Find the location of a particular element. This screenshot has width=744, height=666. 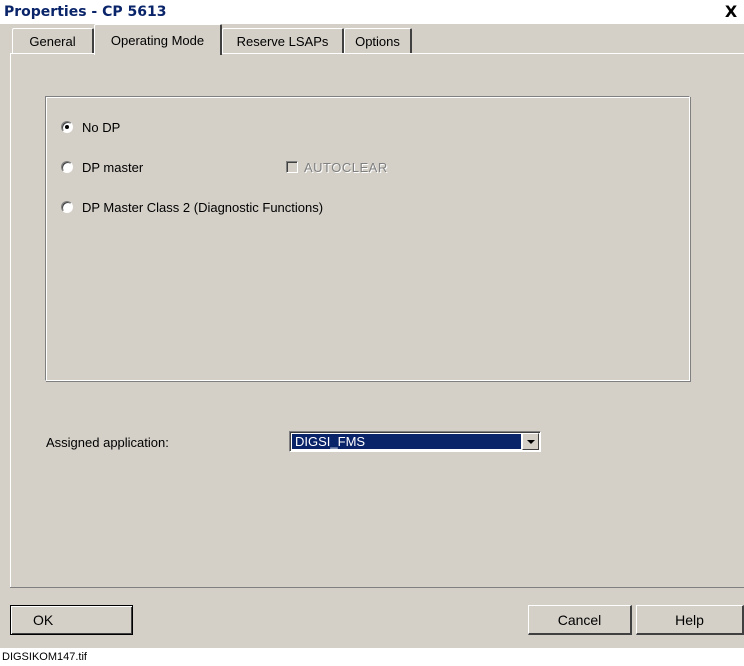

chevron-down-icon is located at coordinates (530, 441).